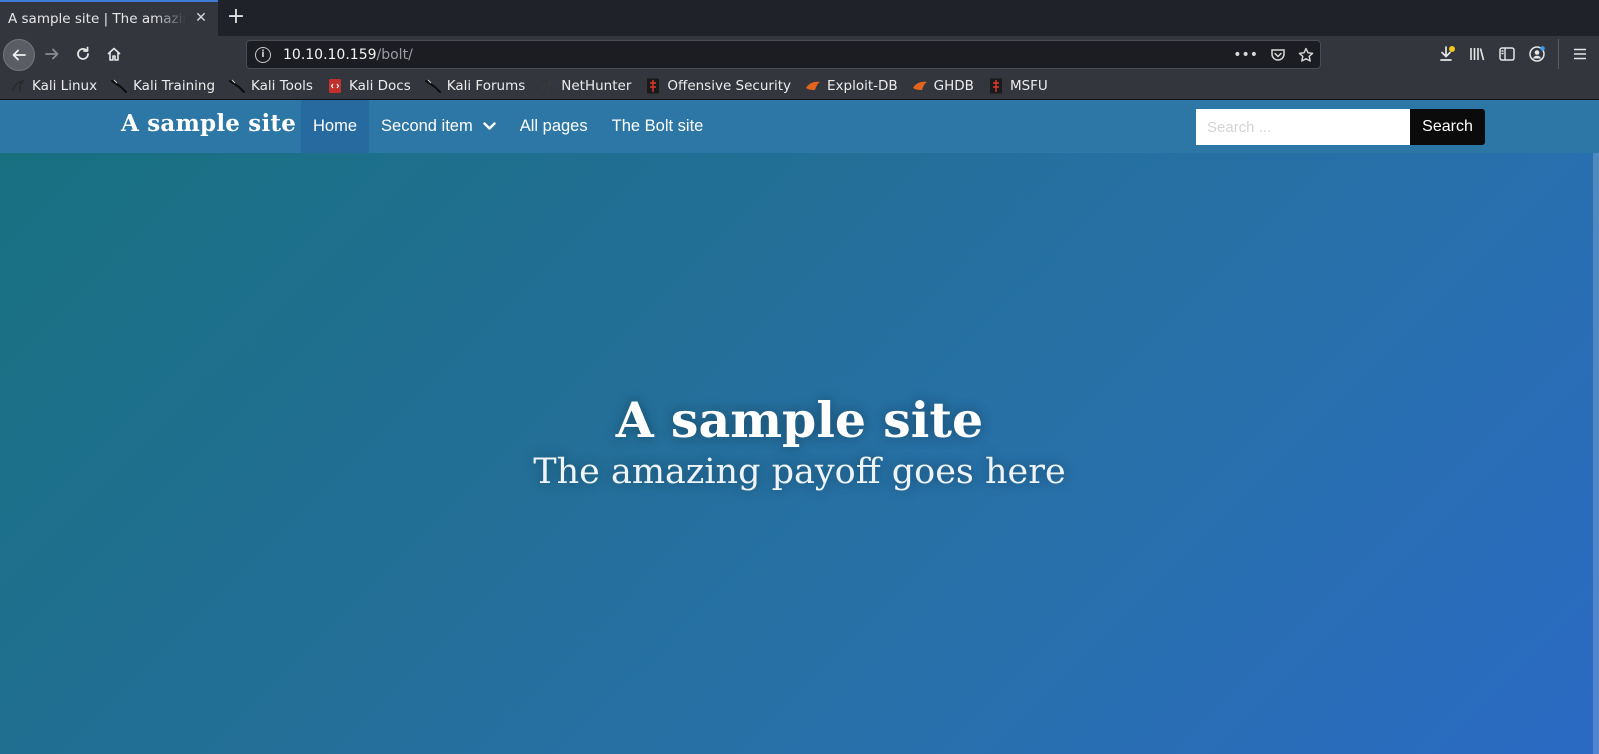 This screenshot has width=1599, height=754. I want to click on arrow-right-icon, so click(52, 54).